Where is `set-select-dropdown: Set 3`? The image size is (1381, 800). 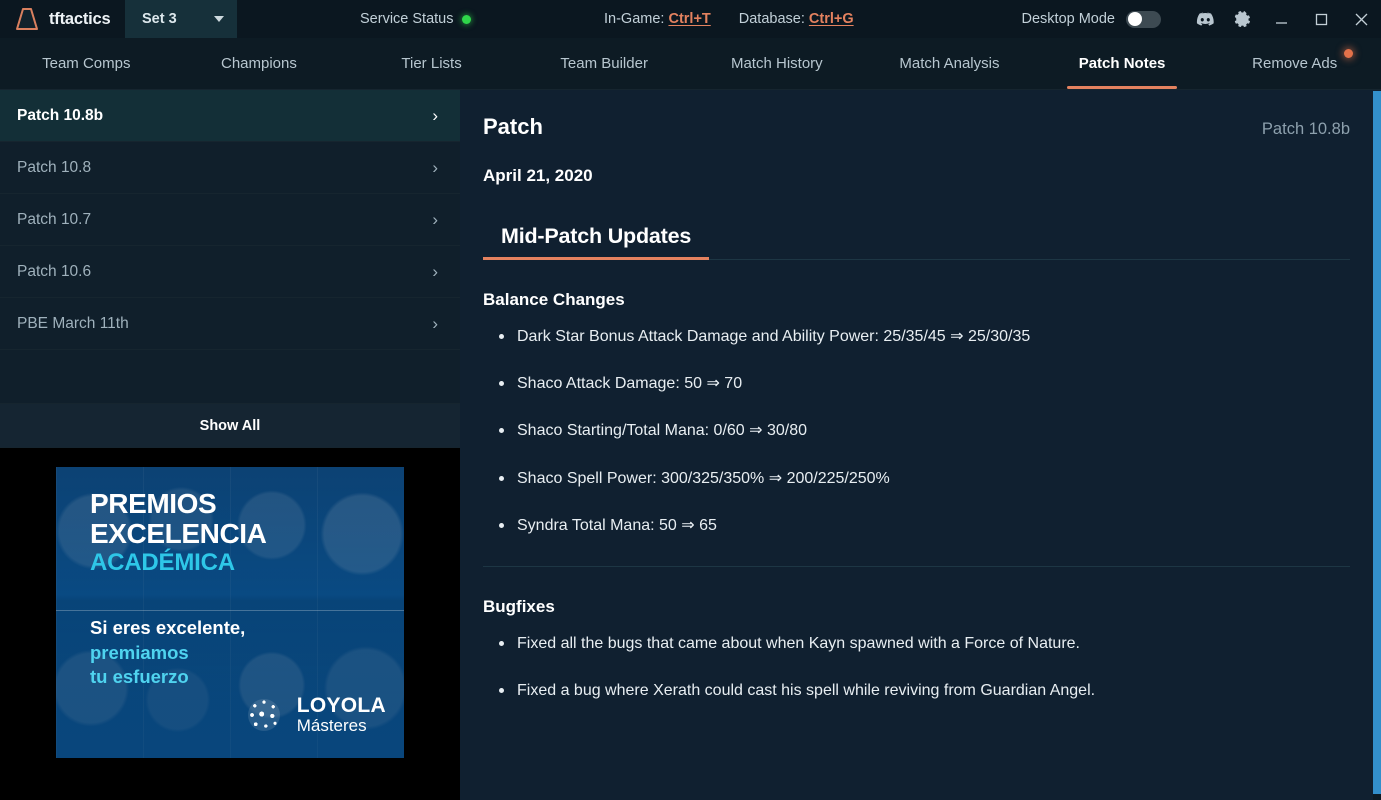
set-select-dropdown: Set 3 is located at coordinates (181, 19).